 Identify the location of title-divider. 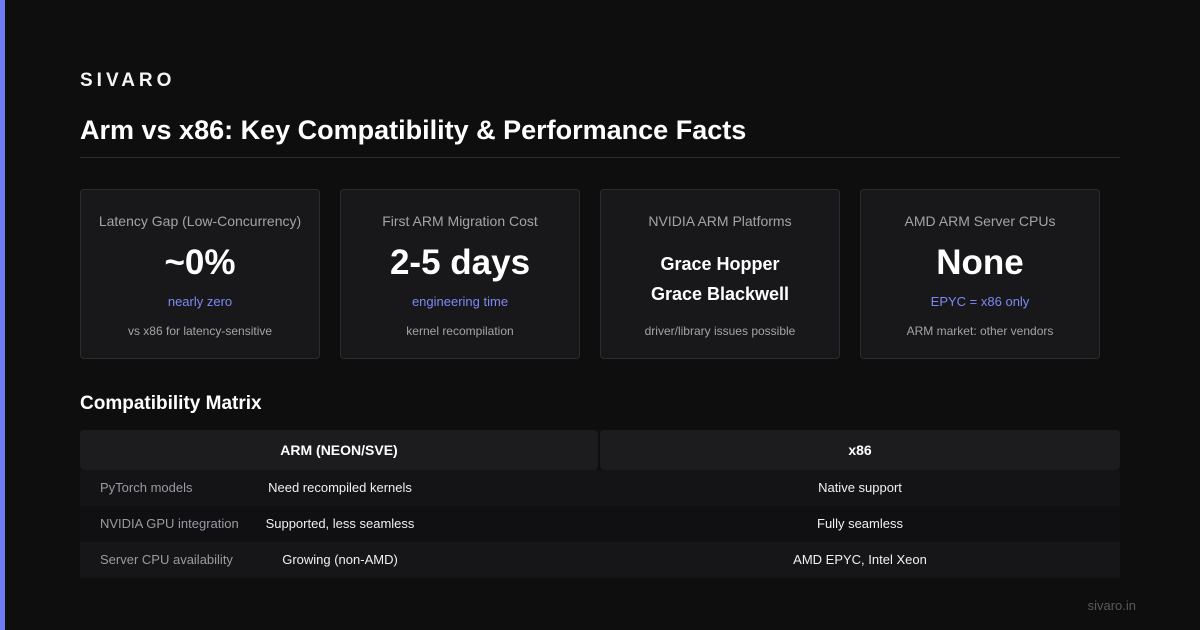
(600, 157).